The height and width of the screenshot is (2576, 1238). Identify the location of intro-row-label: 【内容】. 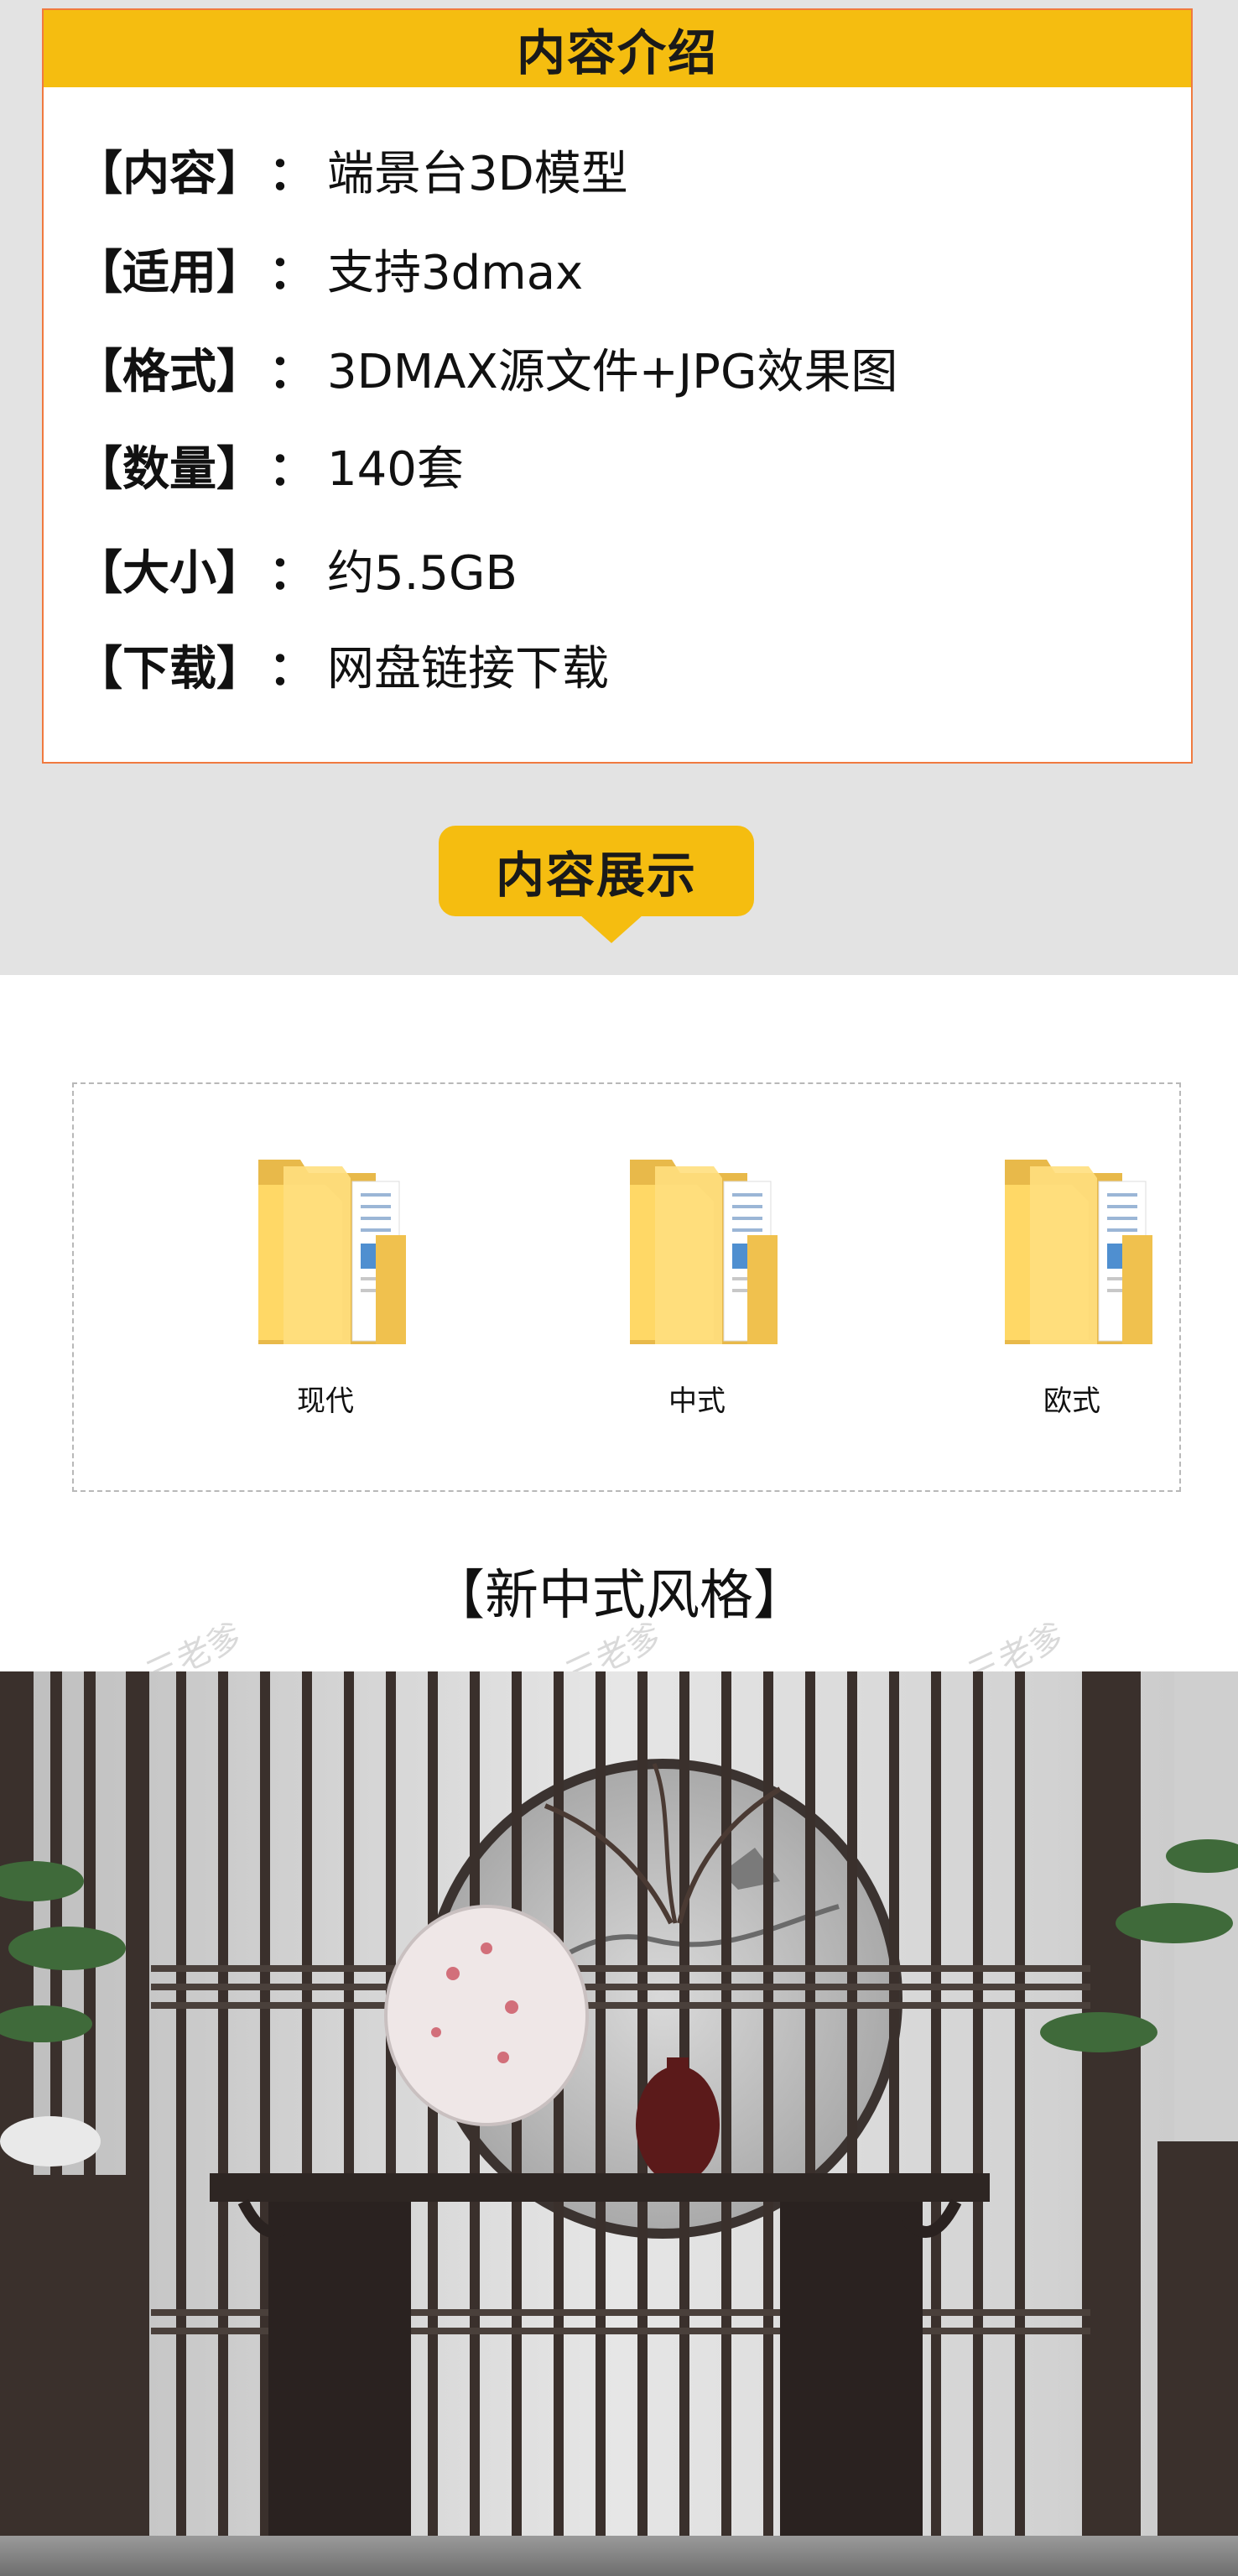
(169, 173).